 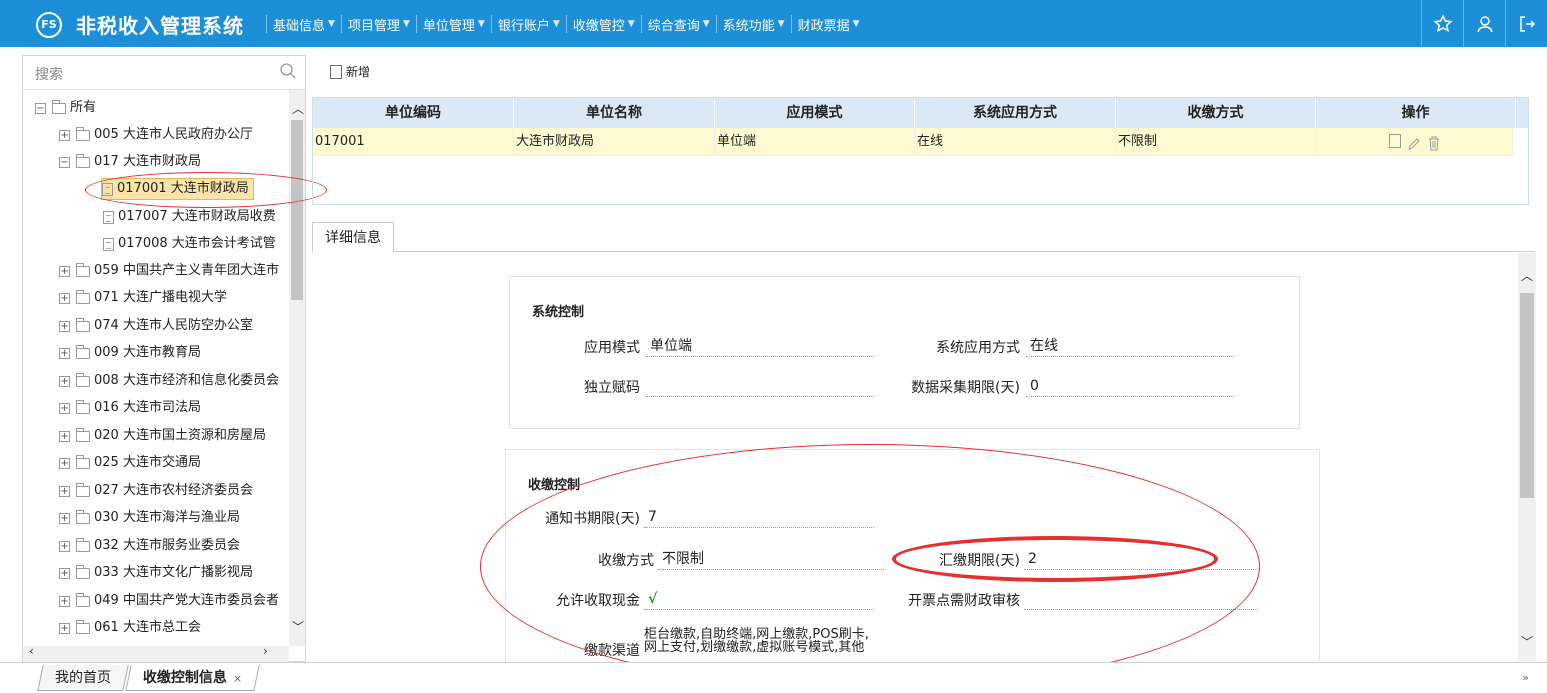 What do you see at coordinates (756, 641) in the screenshot?
I see `field-value: 柜台缴款,自助终端,网上缴款,POS刷卡,网上支付,划缴缴款,虚拟账号模式,其他` at bounding box center [756, 641].